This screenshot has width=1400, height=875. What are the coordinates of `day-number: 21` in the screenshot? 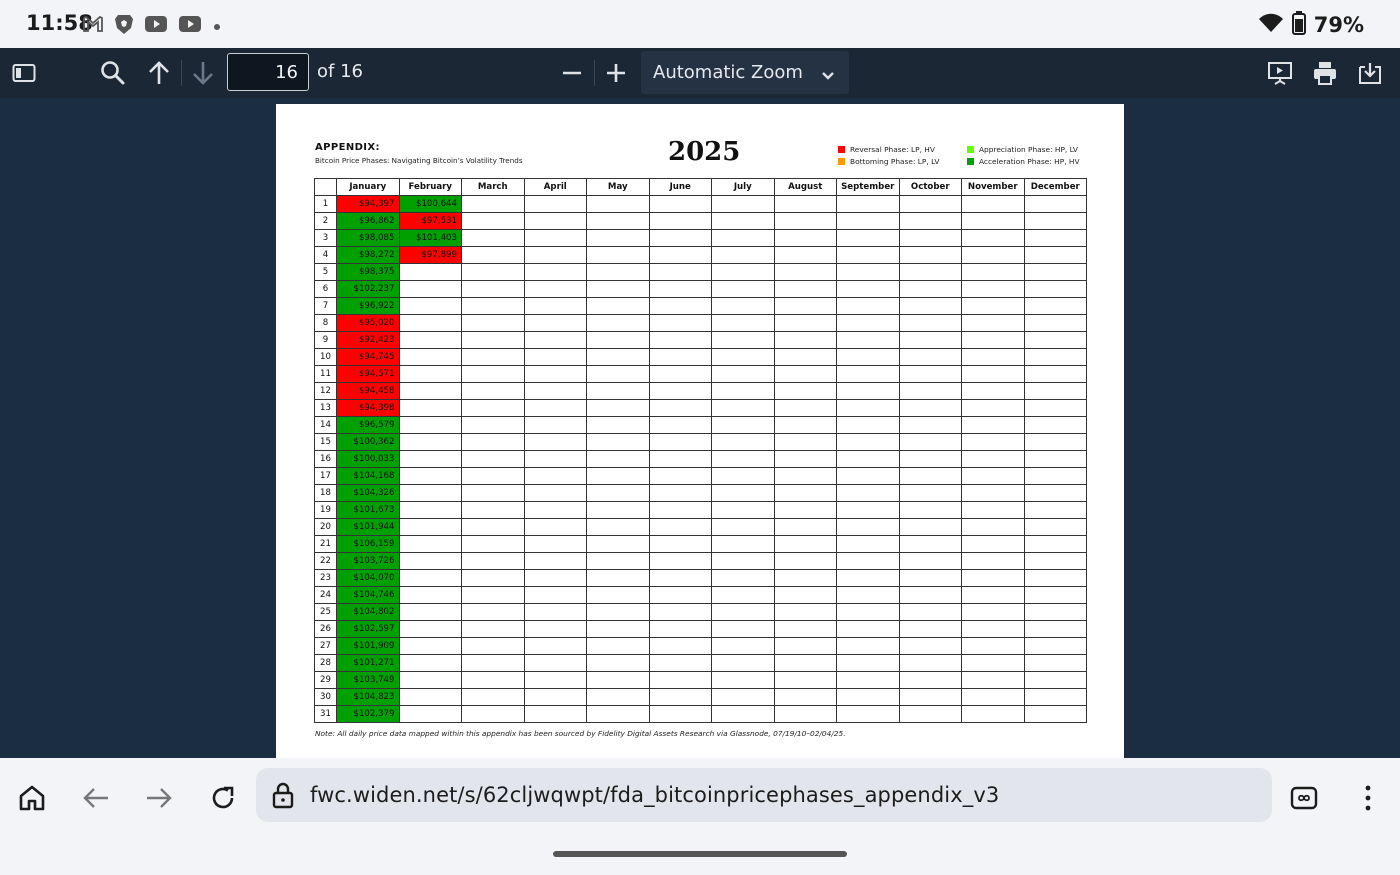 It's located at (325, 544).